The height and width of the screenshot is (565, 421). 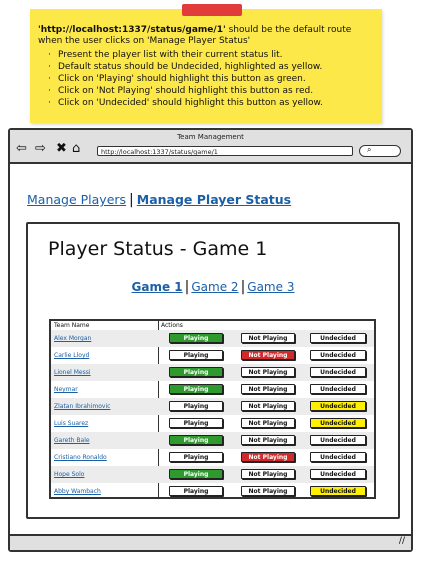 I want to click on table-row: Gareth Bale Playing Not Playing Undecided, so click(x=212, y=440).